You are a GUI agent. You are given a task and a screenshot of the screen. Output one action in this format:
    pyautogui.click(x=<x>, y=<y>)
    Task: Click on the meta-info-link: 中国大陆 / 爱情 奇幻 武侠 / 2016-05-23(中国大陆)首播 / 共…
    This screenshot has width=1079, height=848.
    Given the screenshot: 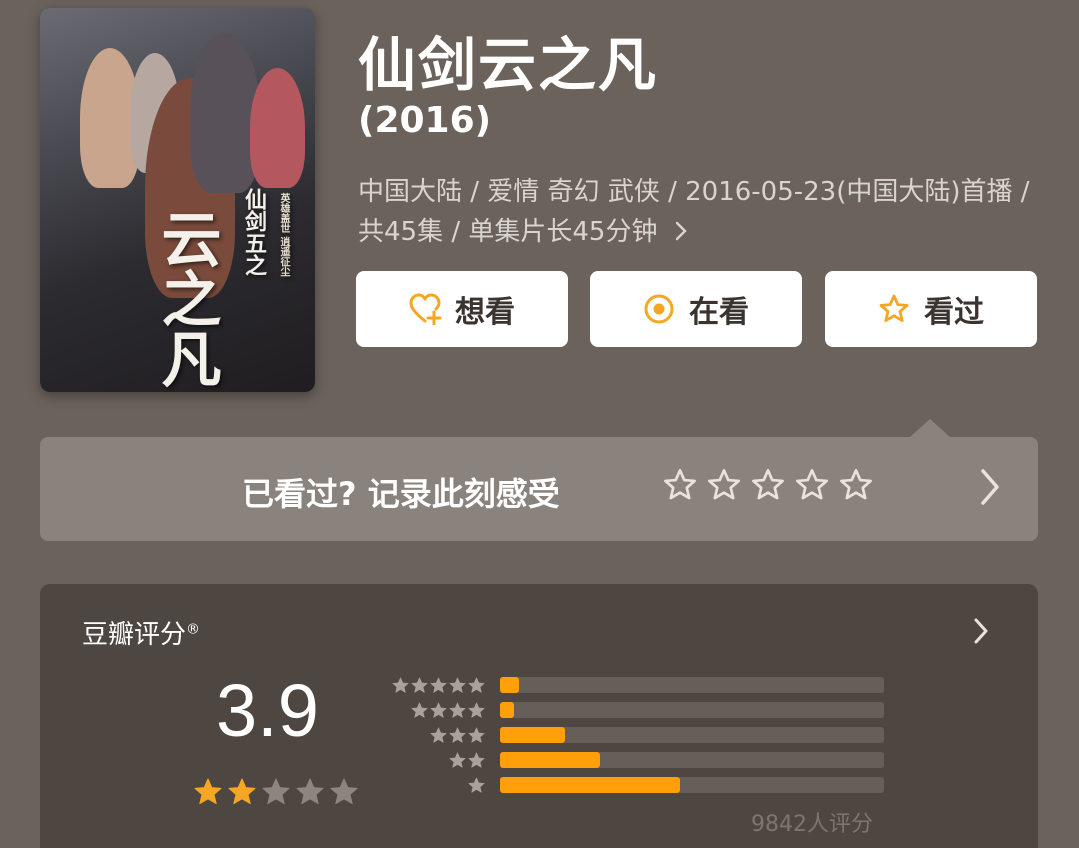 What is the action you would take?
    pyautogui.click(x=698, y=212)
    